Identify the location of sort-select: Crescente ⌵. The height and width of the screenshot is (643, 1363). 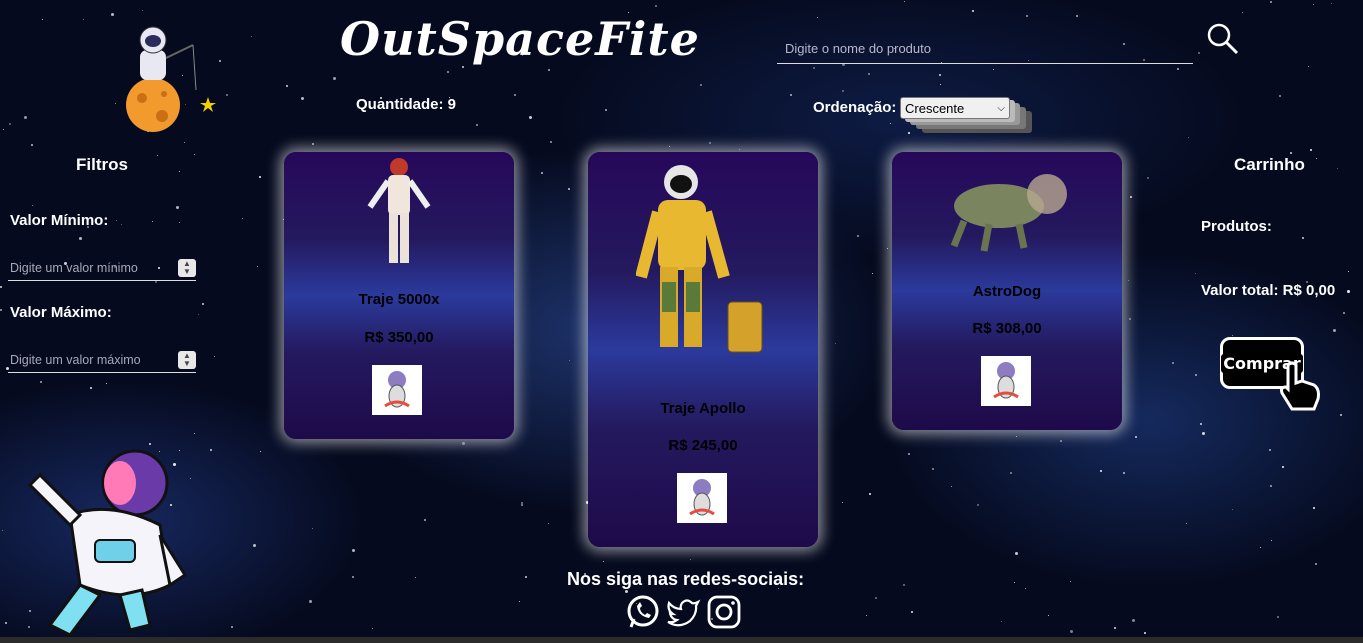
(955, 108).